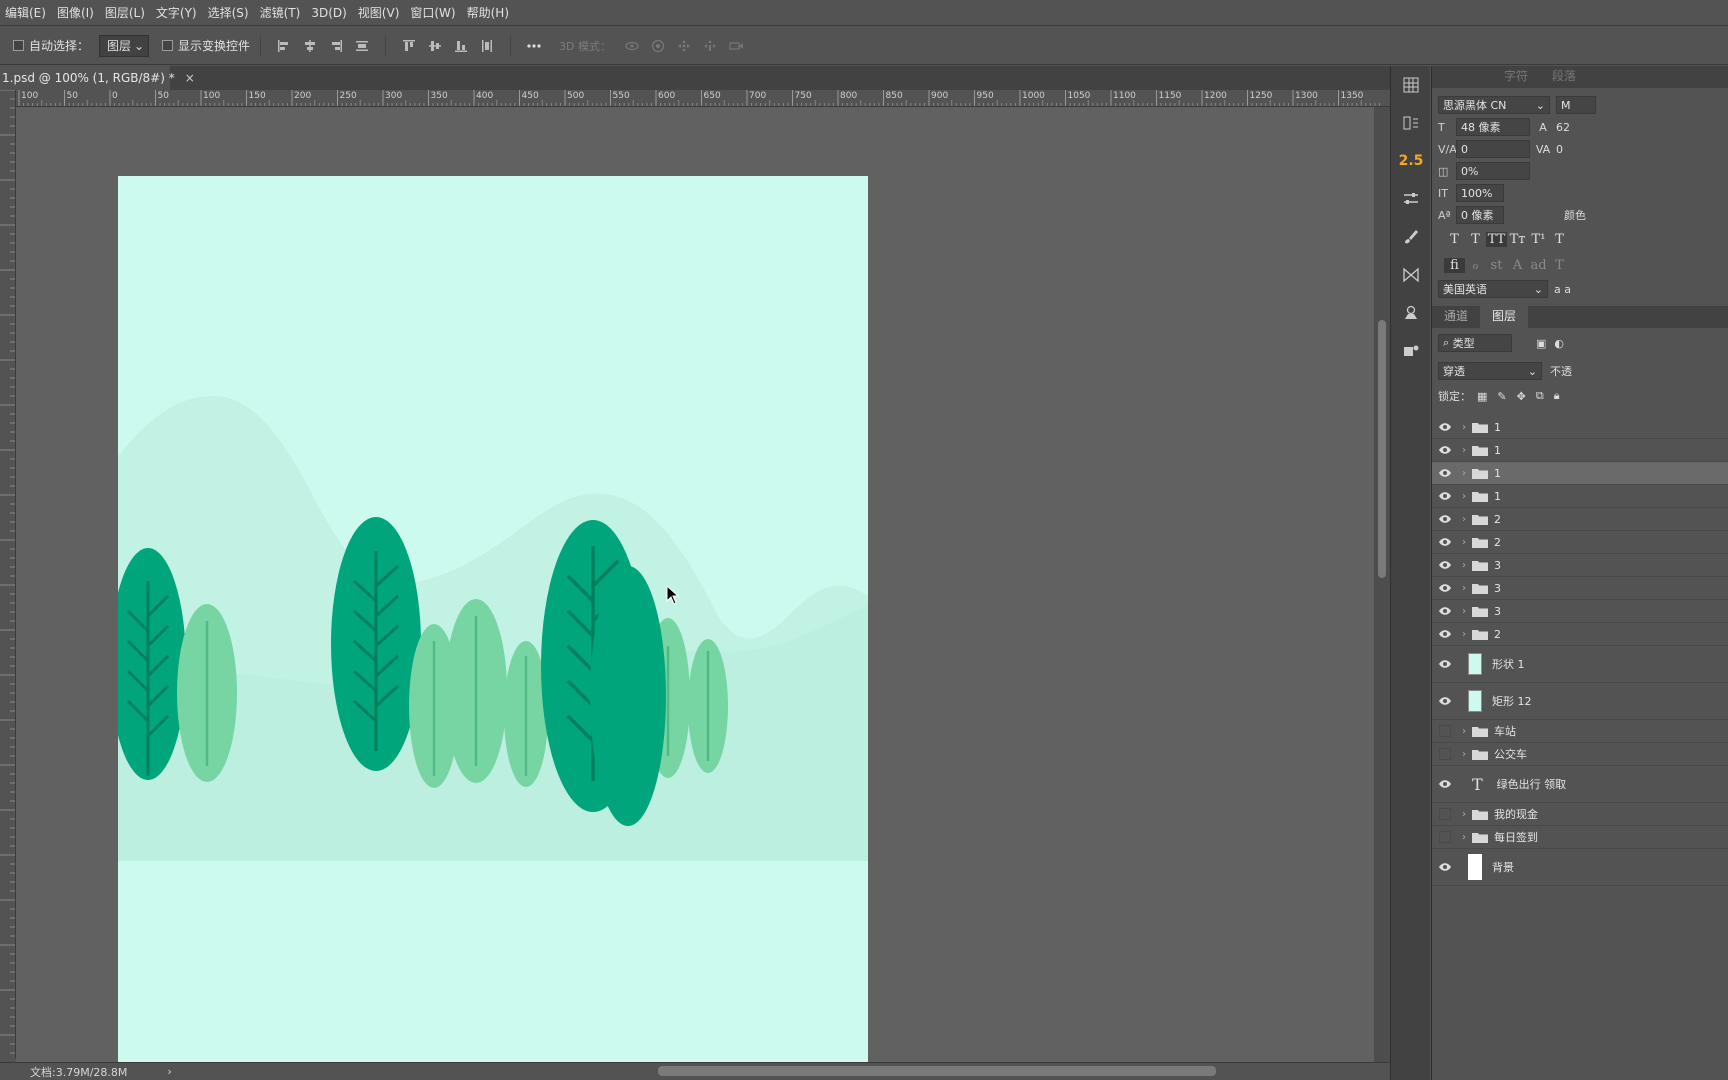 The image size is (1728, 1080). Describe the element at coordinates (1562, 289) in the screenshot. I see `antialias-label: a a` at that location.